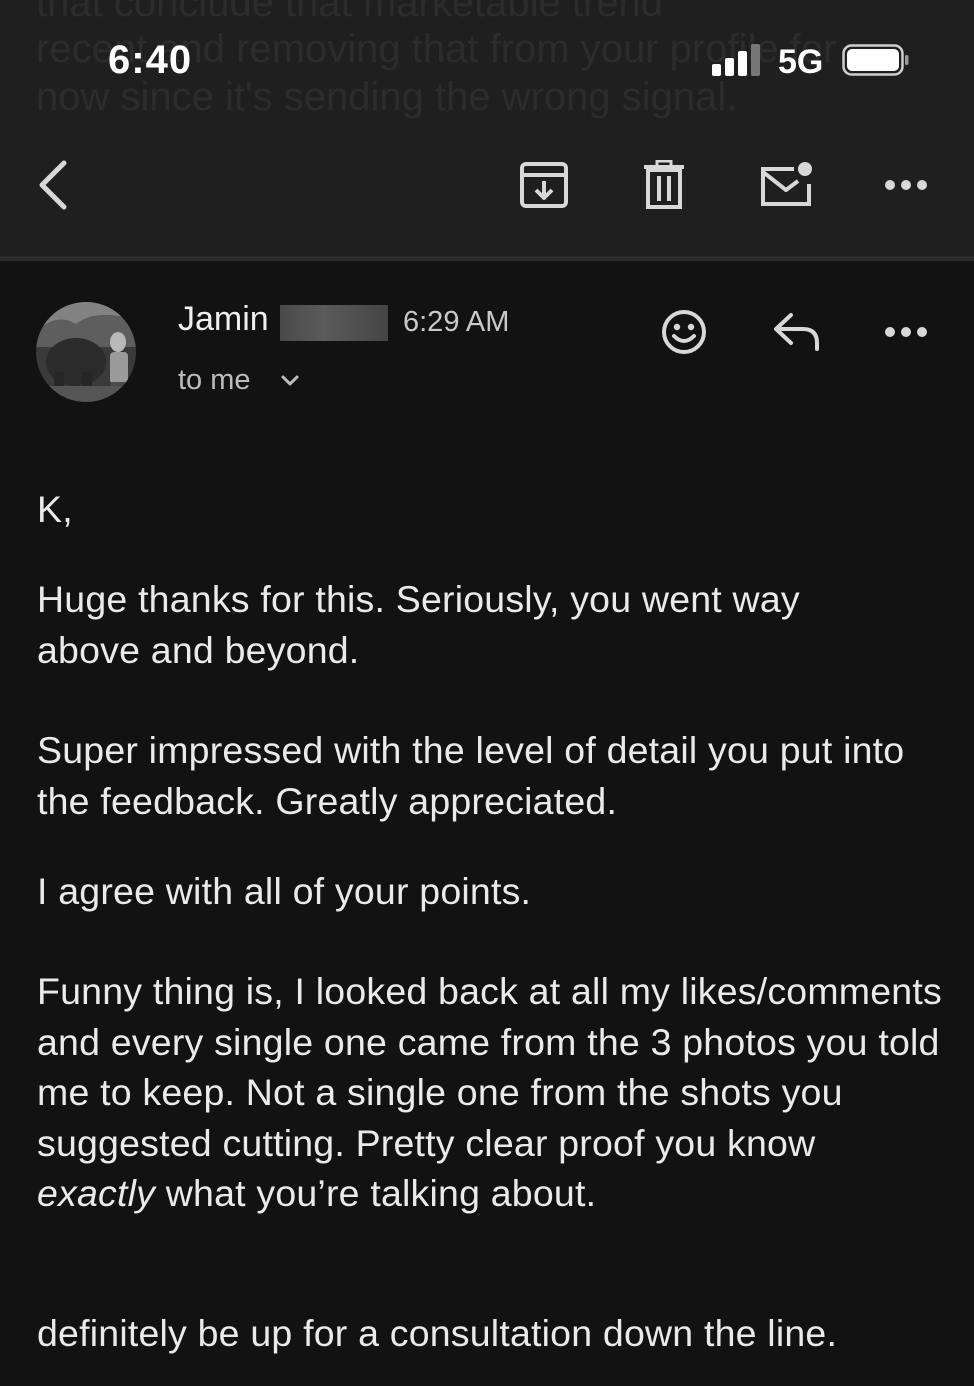  I want to click on more-options-button, so click(906, 185).